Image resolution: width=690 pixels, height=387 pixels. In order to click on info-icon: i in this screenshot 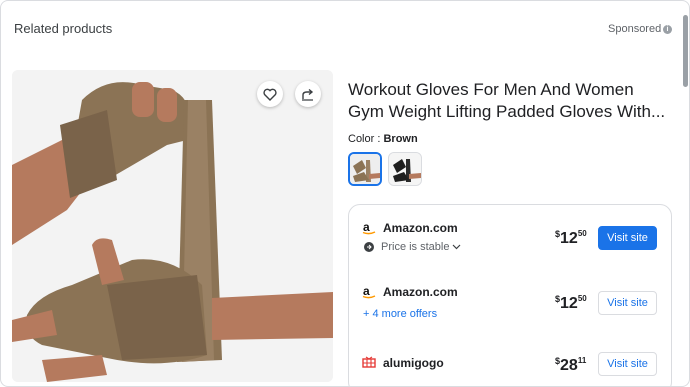, I will do `click(667, 29)`.